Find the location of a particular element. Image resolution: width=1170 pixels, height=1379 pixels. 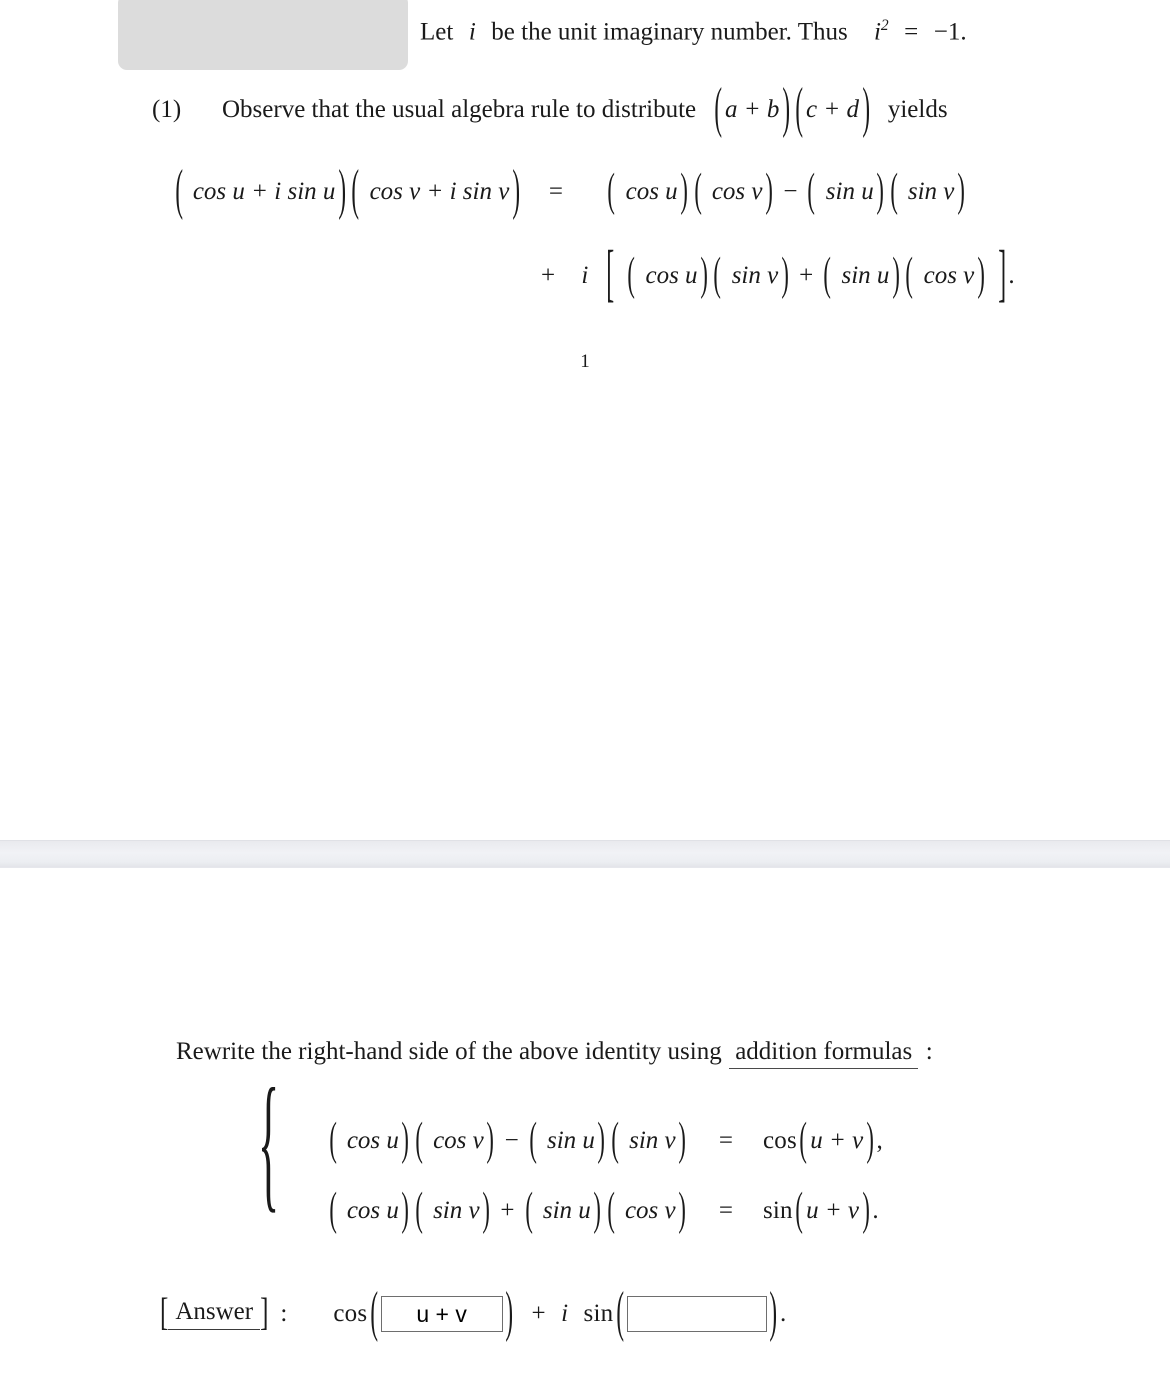

eq2-plus: + is located at coordinates (548, 275).